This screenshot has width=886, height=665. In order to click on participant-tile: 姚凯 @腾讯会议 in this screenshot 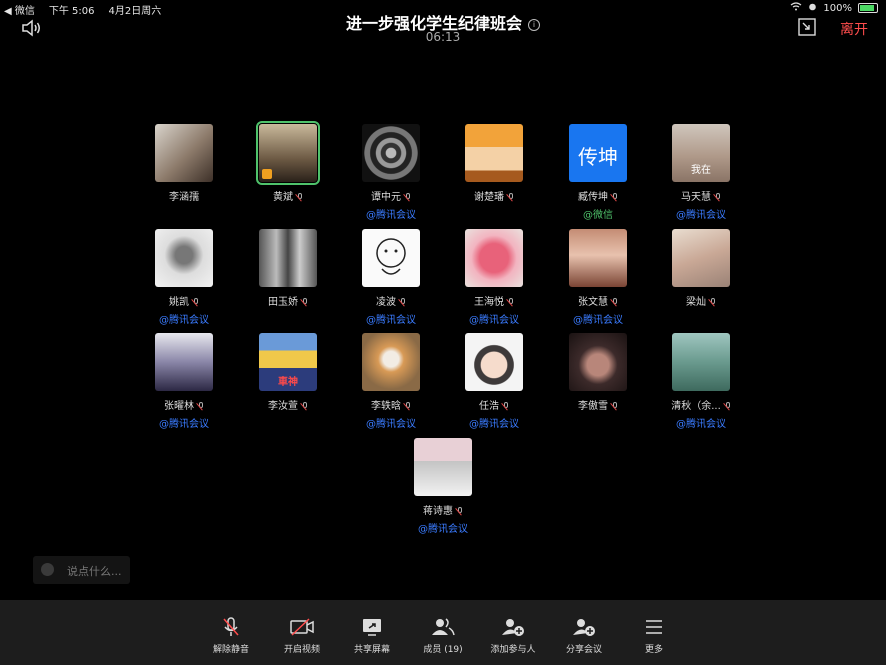, I will do `click(184, 277)`.